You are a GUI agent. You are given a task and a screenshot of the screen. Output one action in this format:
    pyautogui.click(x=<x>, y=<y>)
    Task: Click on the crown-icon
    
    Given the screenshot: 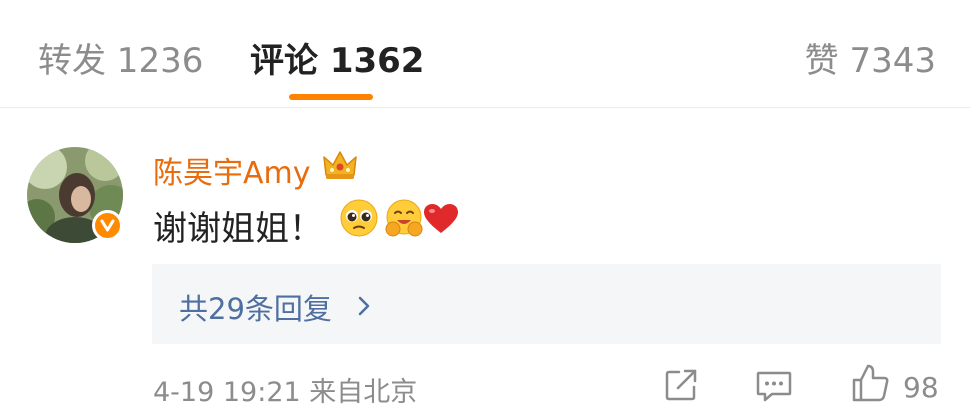 What is the action you would take?
    pyautogui.click(x=340, y=164)
    